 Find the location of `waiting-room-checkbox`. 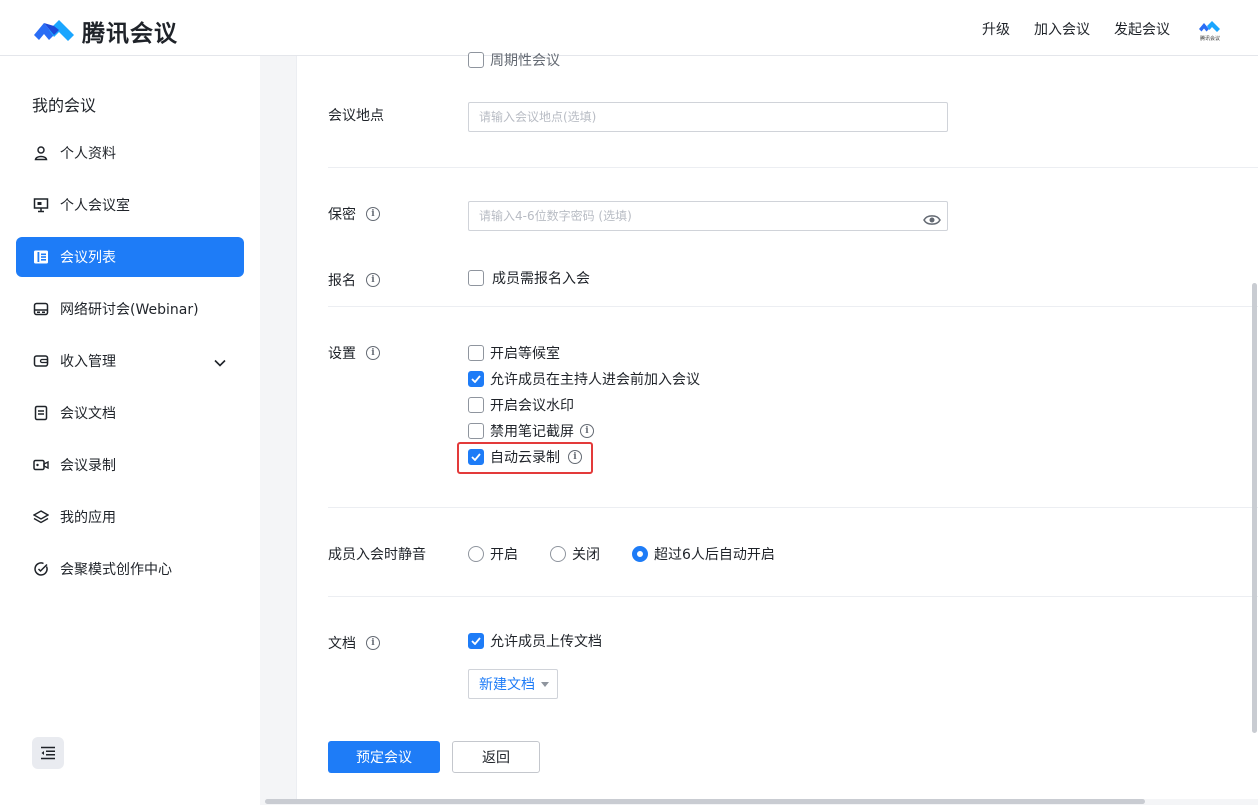

waiting-room-checkbox is located at coordinates (476, 353).